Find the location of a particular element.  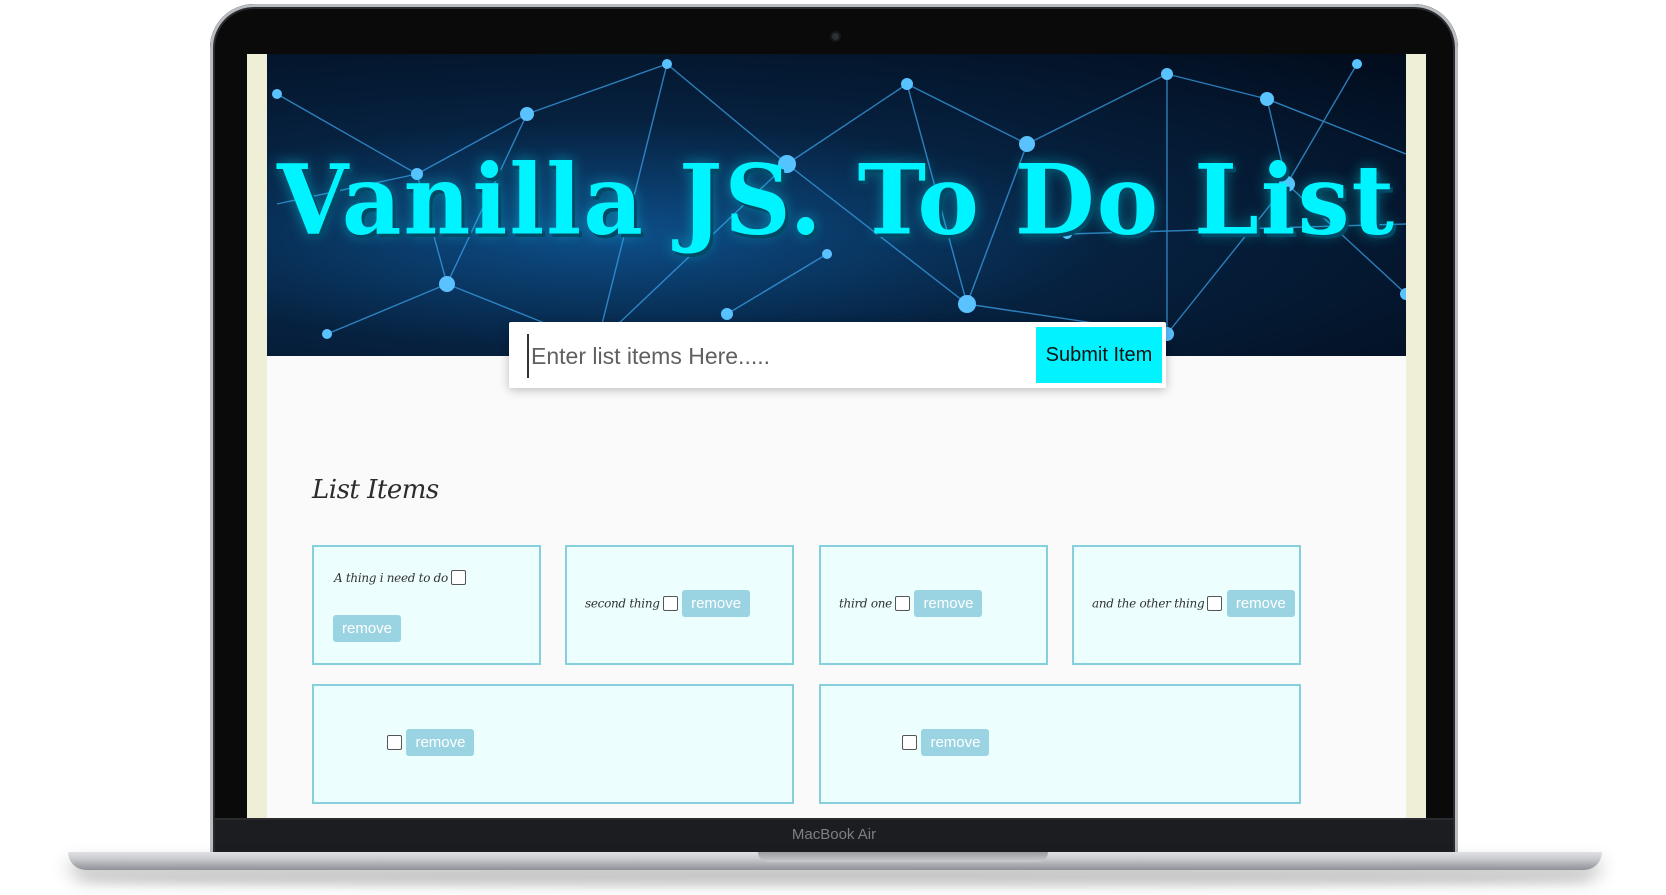

item-input is located at coordinates (760, 356).